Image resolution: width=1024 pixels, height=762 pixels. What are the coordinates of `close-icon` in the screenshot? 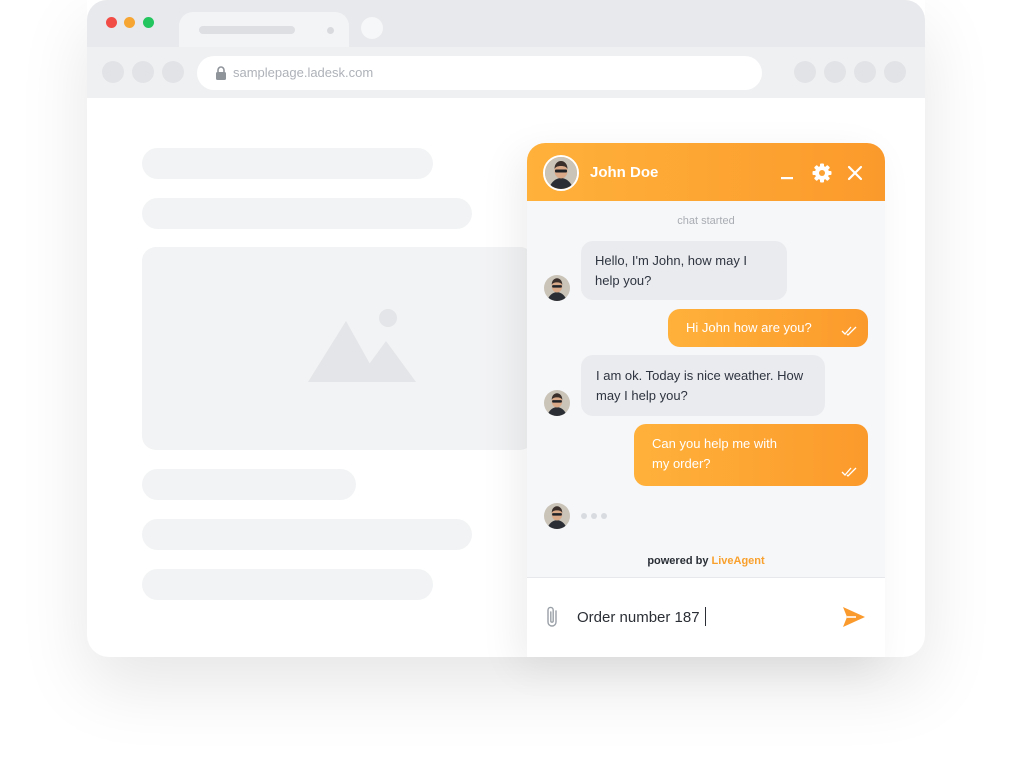 It's located at (855, 173).